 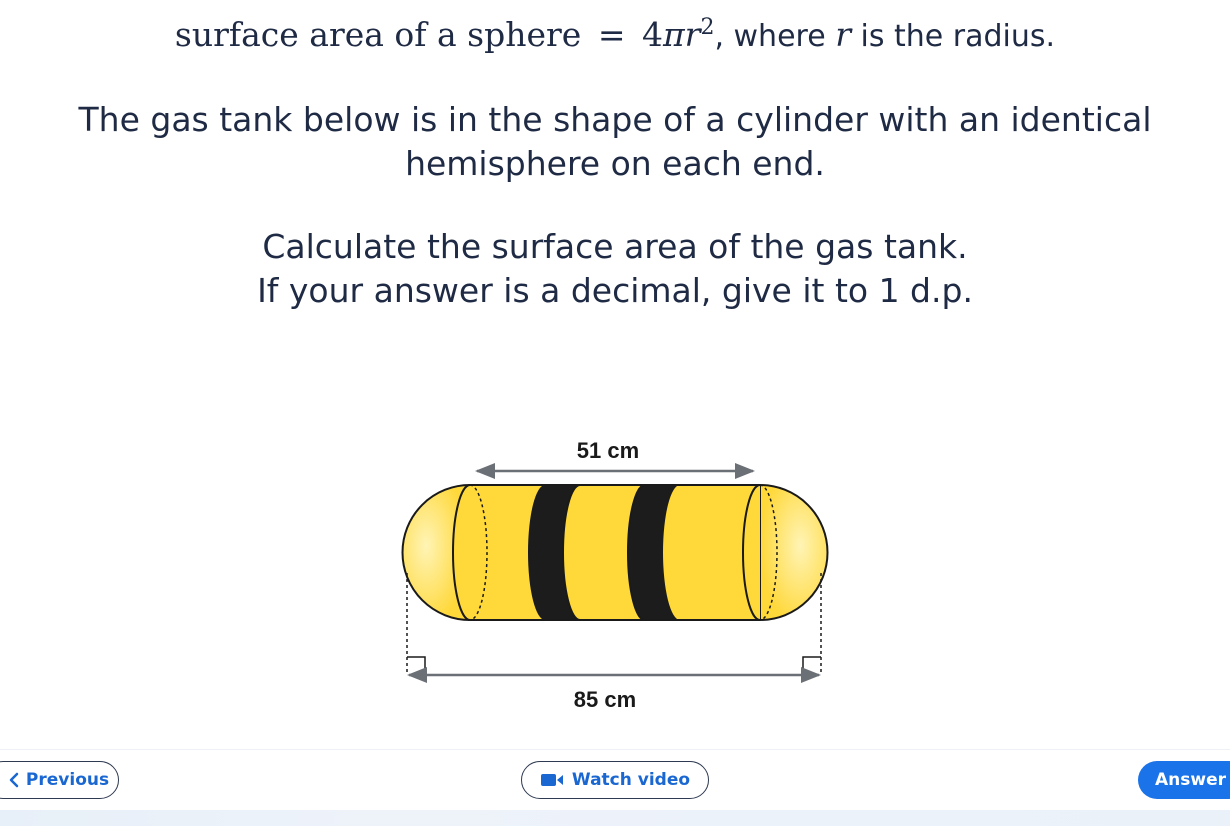 I want to click on previous-button: Previous, so click(x=59, y=780).